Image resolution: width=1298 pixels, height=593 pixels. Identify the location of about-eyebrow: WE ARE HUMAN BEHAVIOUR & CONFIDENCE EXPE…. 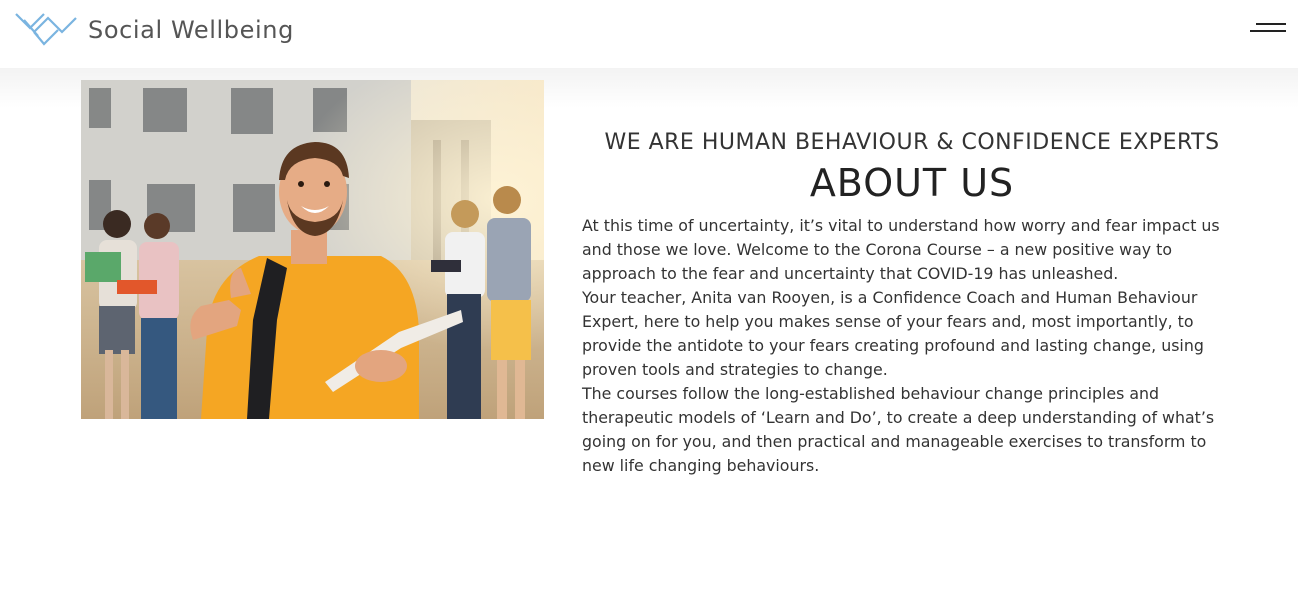
(912, 142).